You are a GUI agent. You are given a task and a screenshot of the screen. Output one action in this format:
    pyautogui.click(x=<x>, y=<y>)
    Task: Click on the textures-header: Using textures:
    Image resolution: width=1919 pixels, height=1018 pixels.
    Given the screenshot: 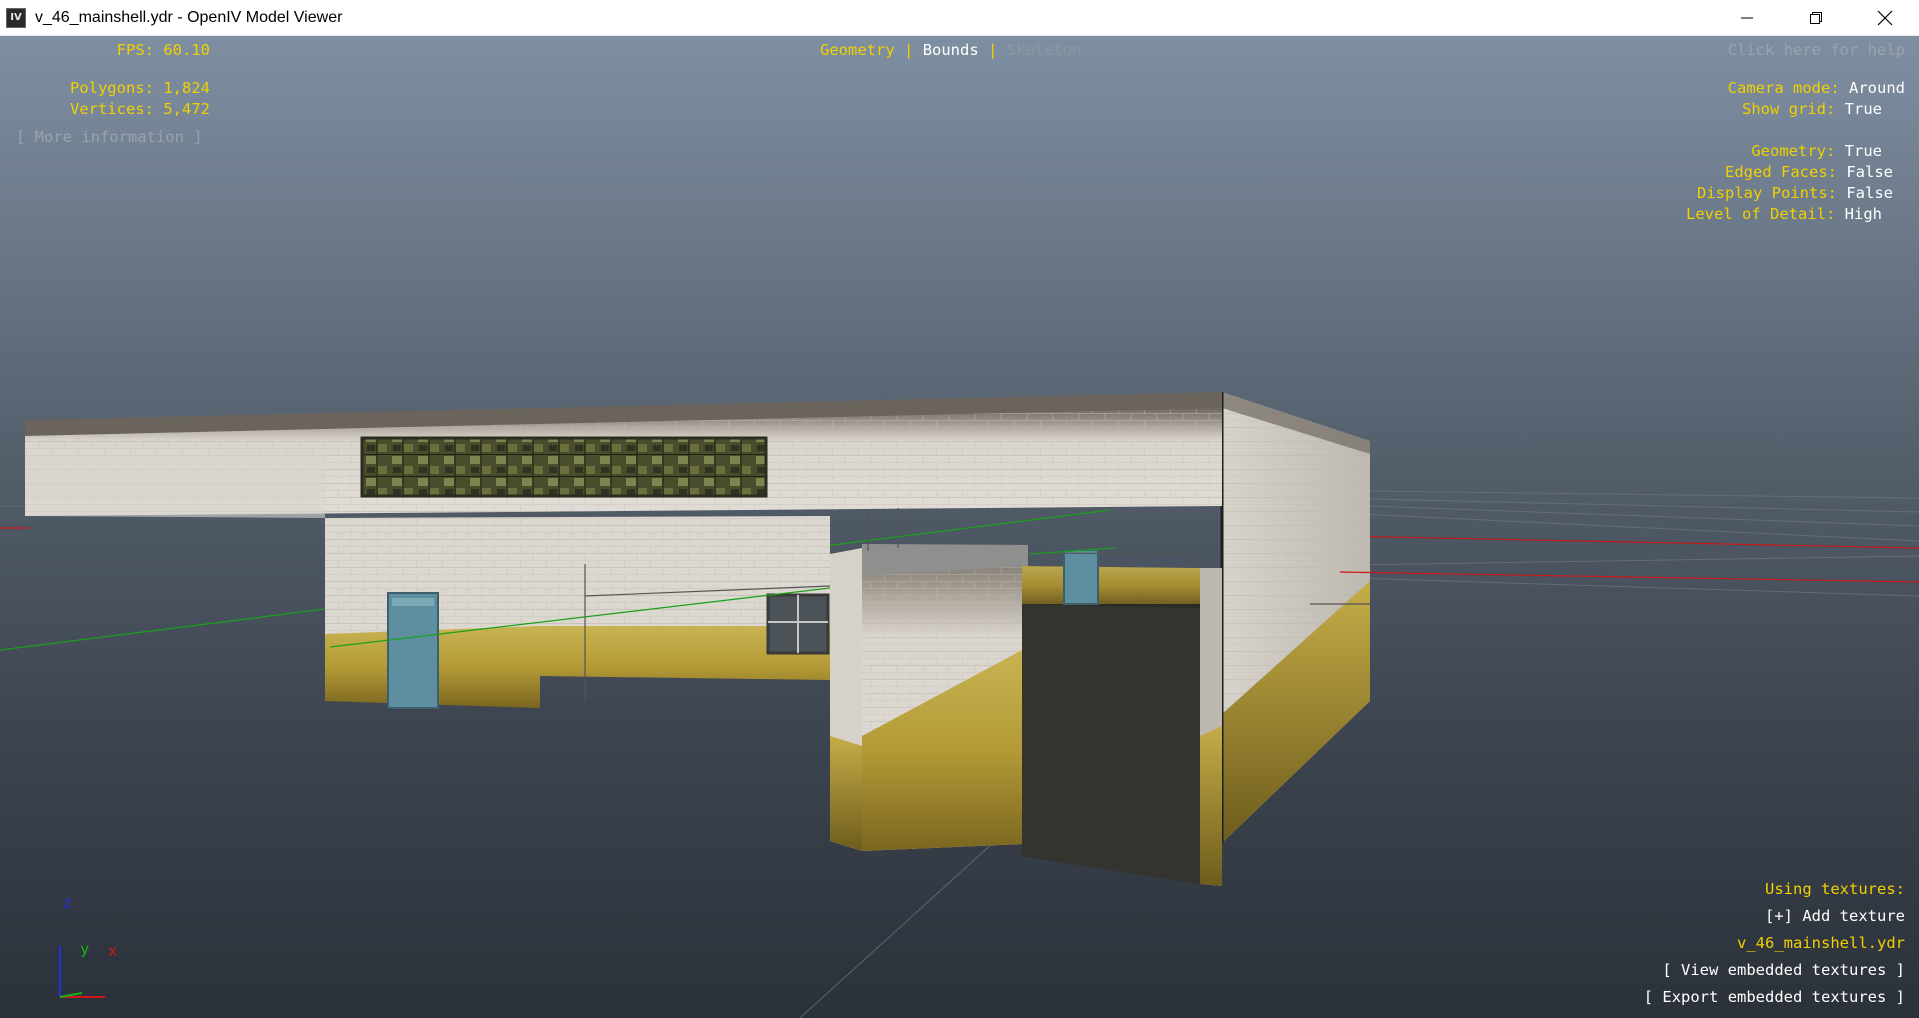 What is the action you would take?
    pyautogui.click(x=1835, y=889)
    